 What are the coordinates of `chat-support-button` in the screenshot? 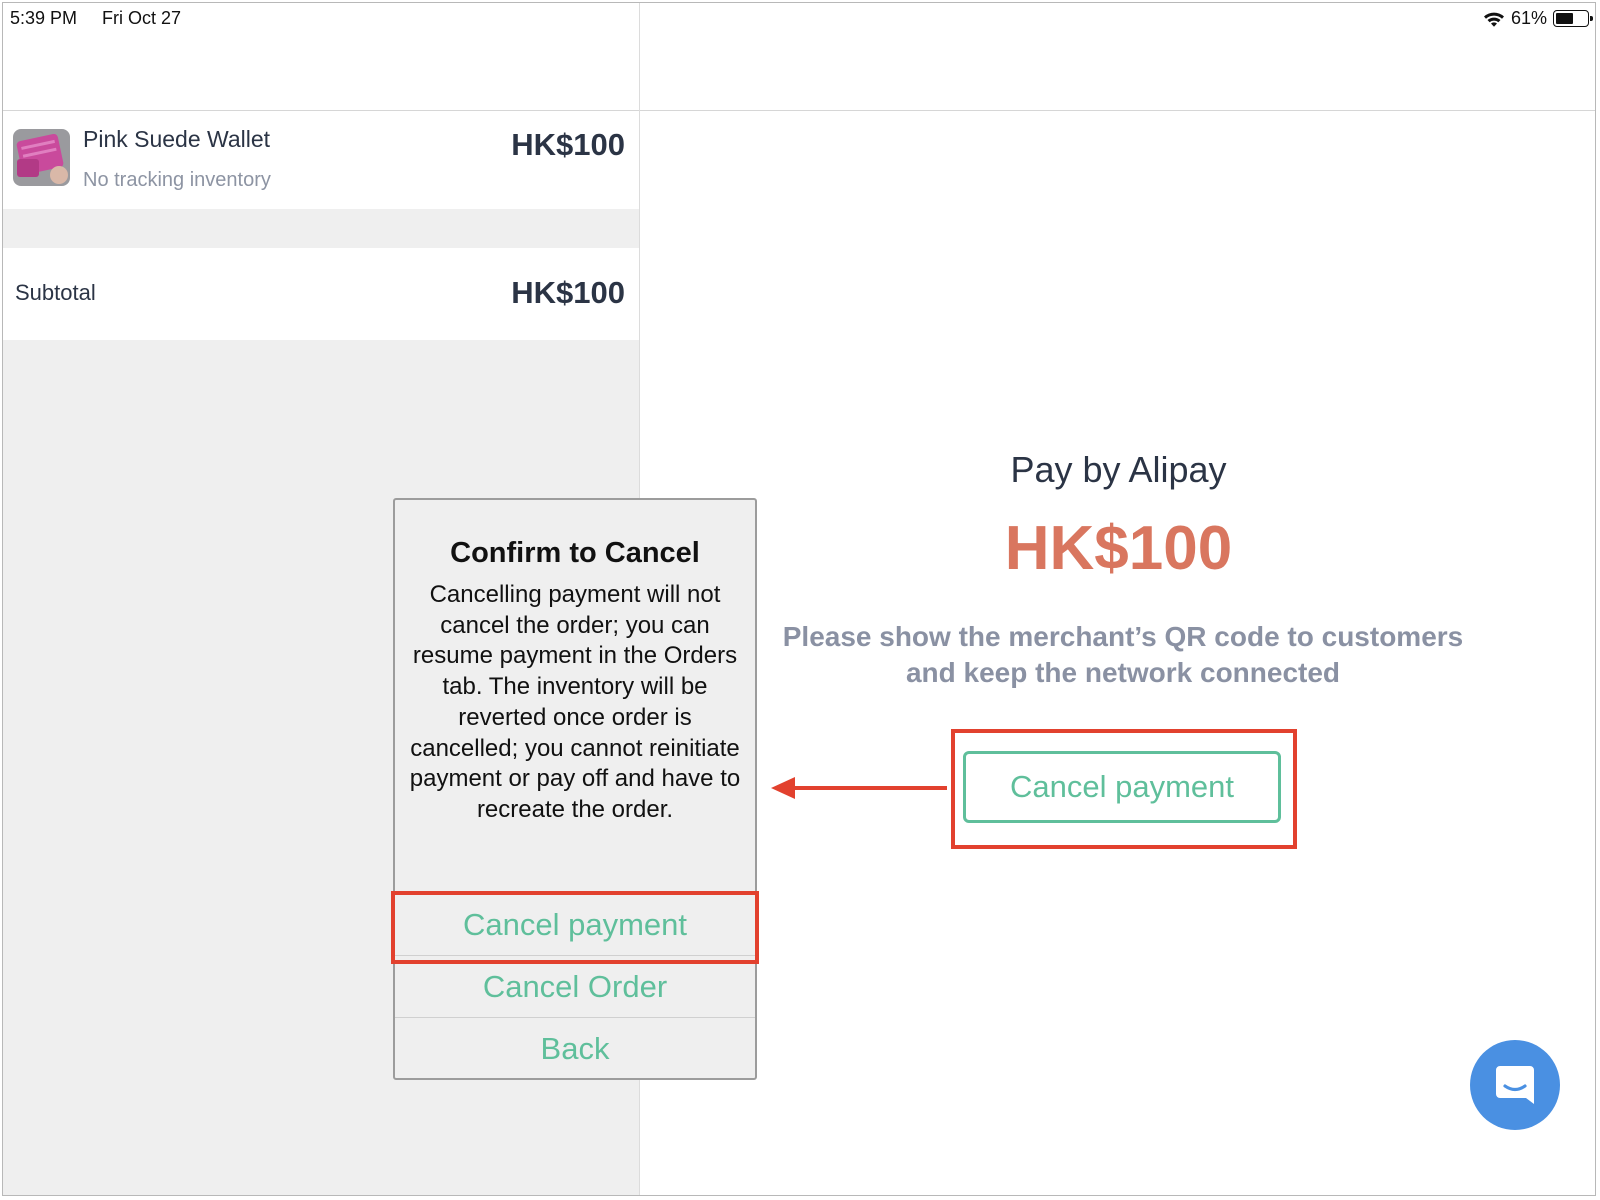 It's located at (1515, 1085).